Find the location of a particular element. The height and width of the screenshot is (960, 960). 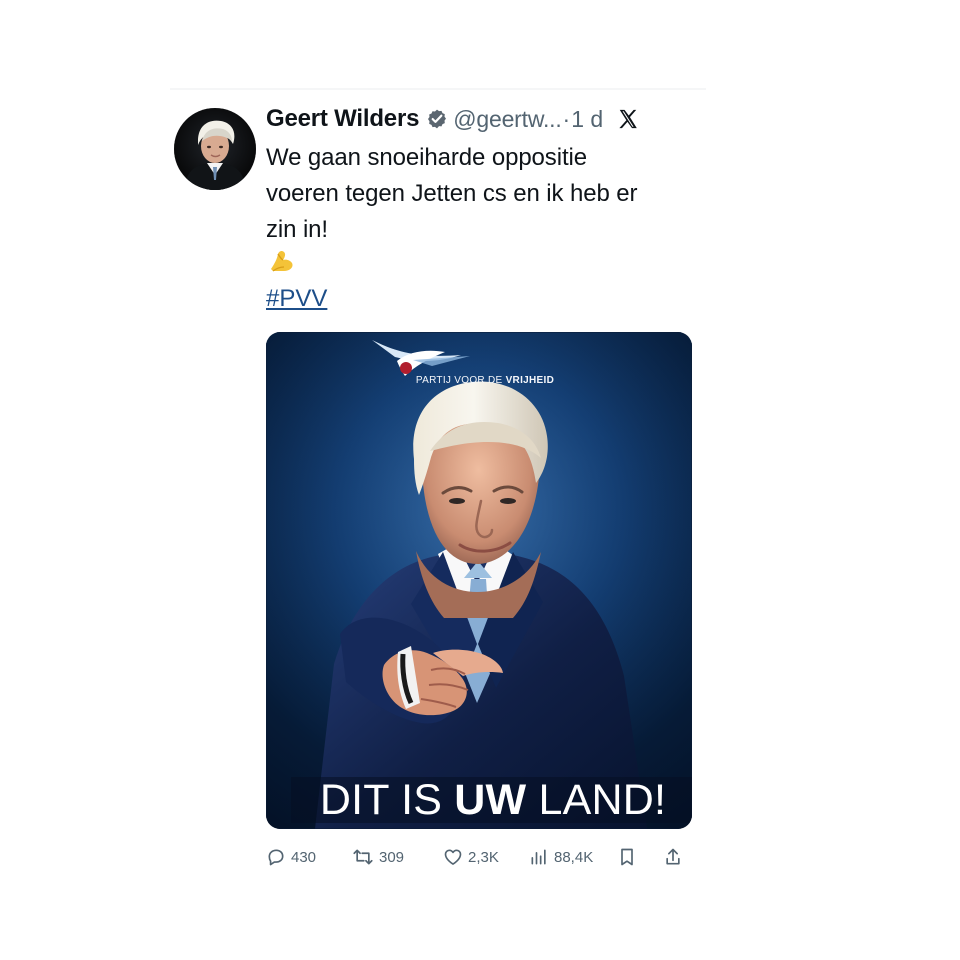

tweet-header: Geert Wilders @geertw... · 1 d is located at coordinates (479, 119).